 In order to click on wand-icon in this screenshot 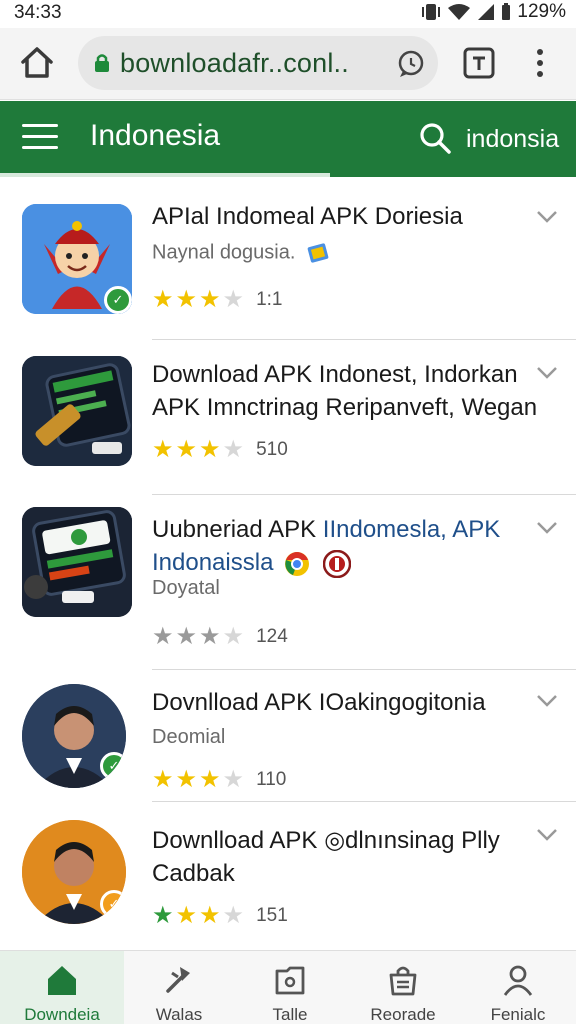, I will do `click(178, 980)`.